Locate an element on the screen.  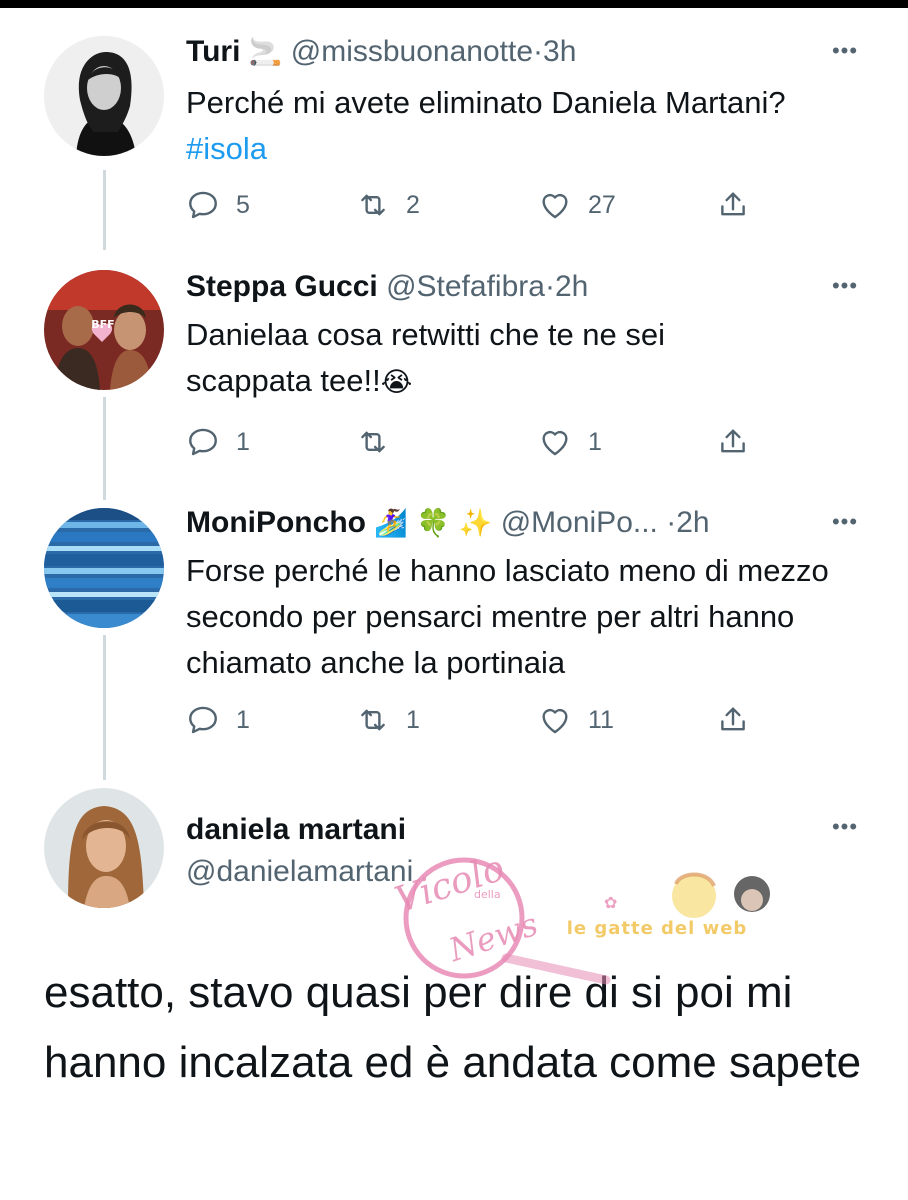
username-handle: @danielamartani is located at coordinates (299, 871).